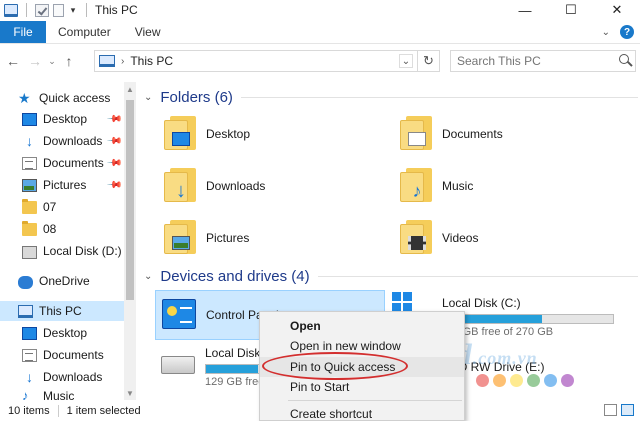 Image resolution: width=640 pixels, height=421 pixels. What do you see at coordinates (42, 10) in the screenshot?
I see `properties-icon` at bounding box center [42, 10].